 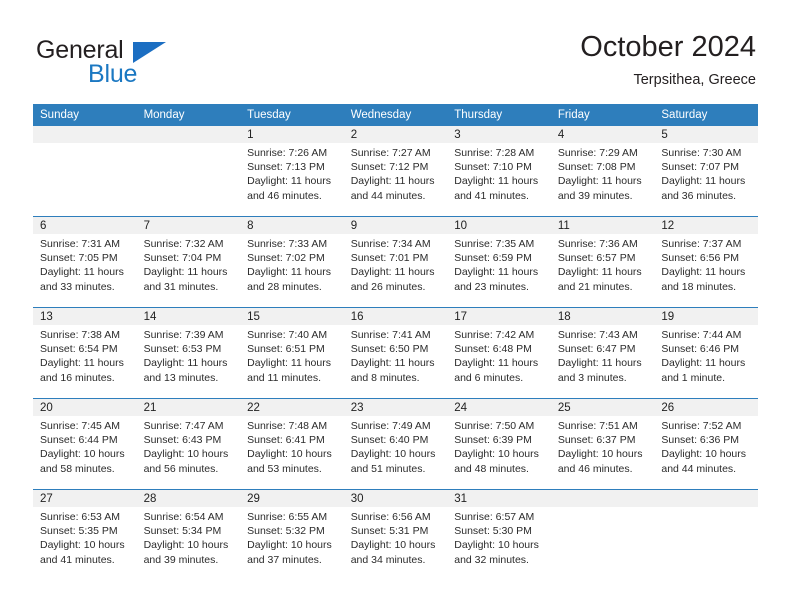 What do you see at coordinates (491, 286) in the screenshot?
I see `daylight-duration-line2: and 23 minutes.` at bounding box center [491, 286].